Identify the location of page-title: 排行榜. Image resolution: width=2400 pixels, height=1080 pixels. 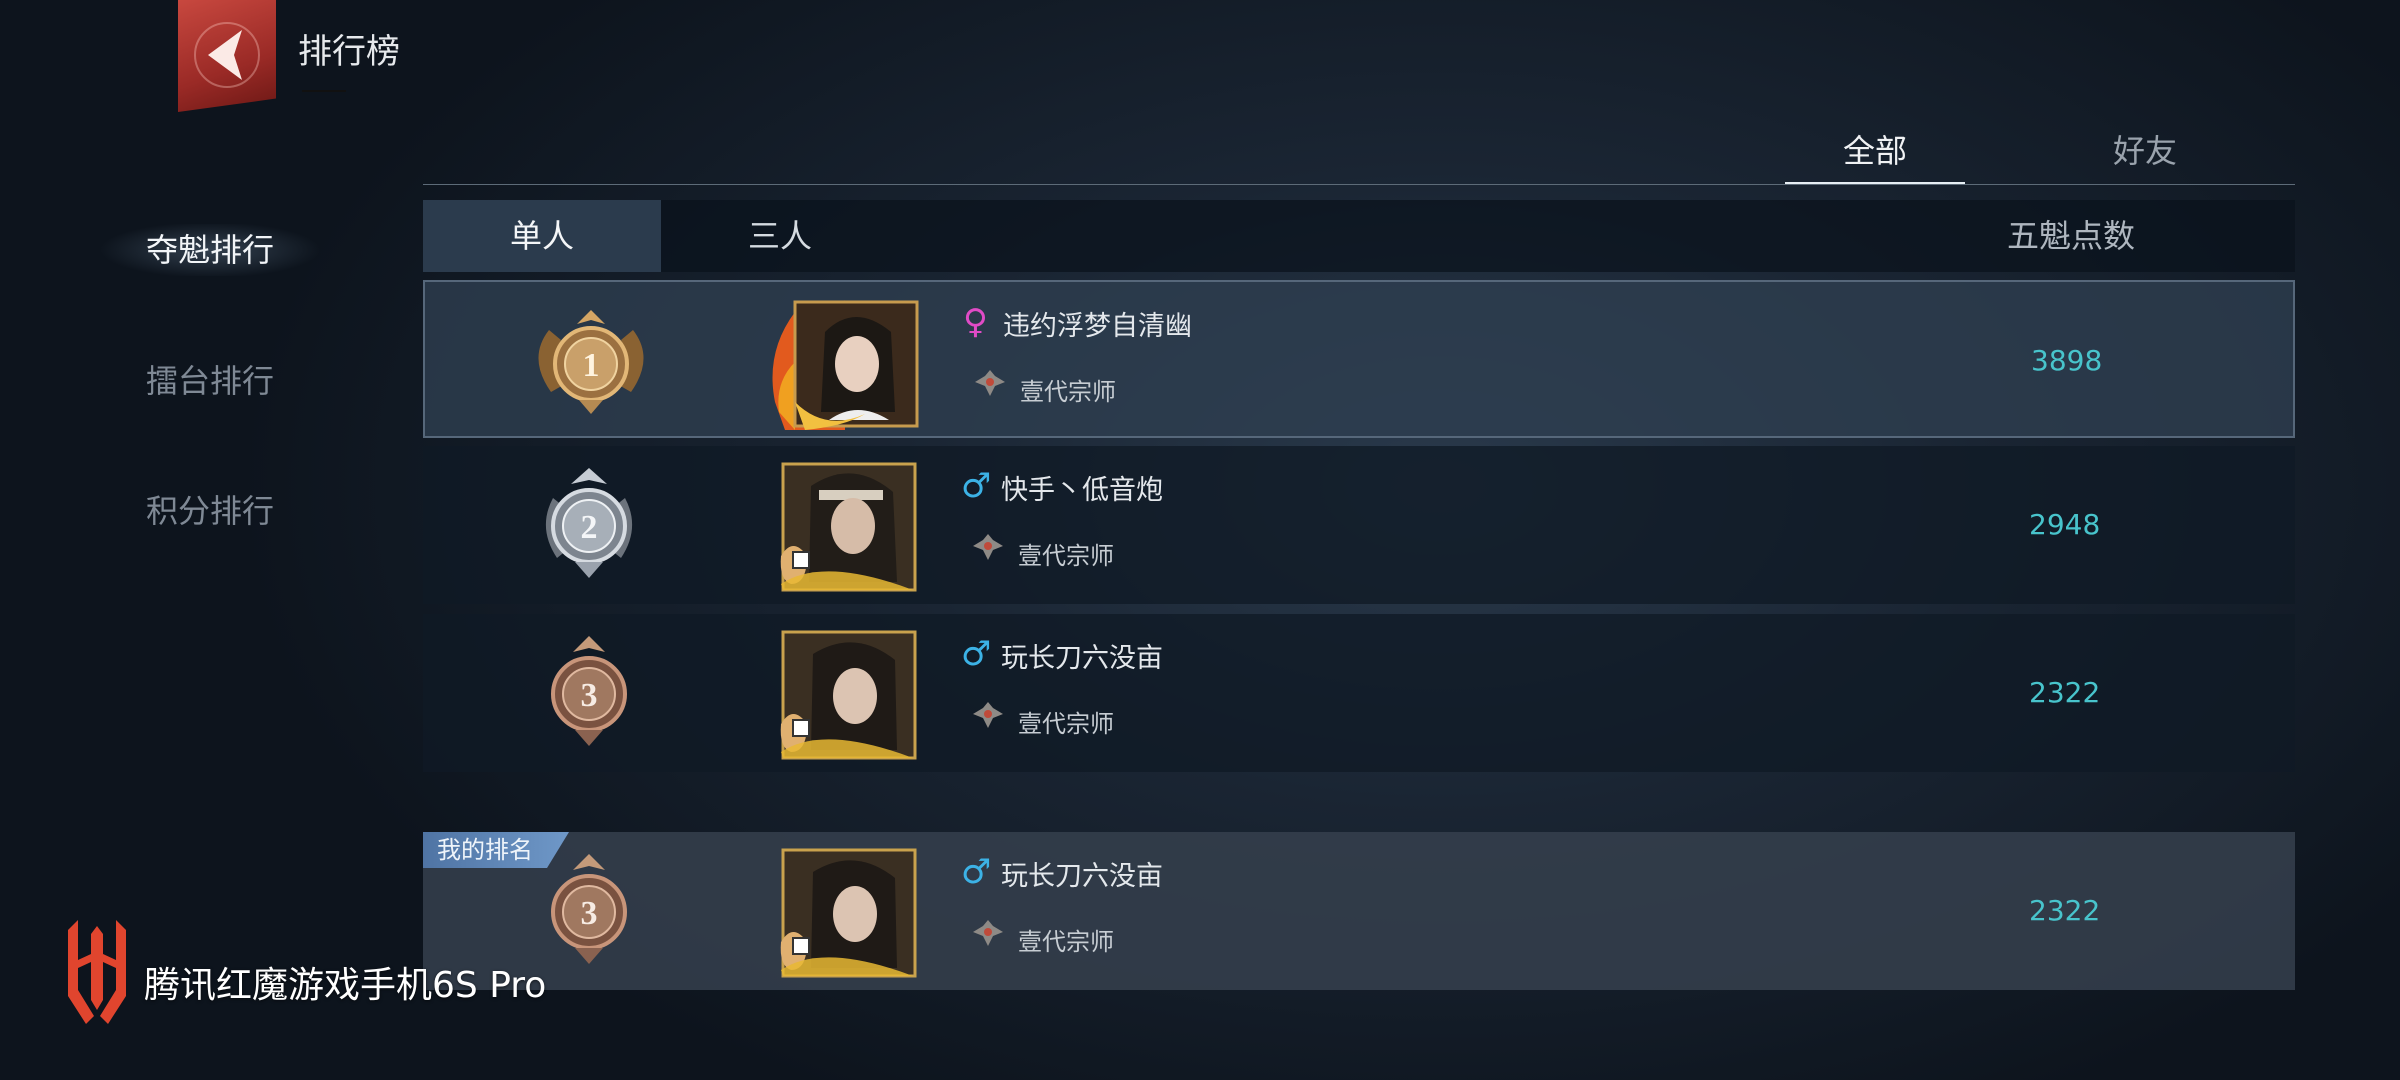
(349, 52).